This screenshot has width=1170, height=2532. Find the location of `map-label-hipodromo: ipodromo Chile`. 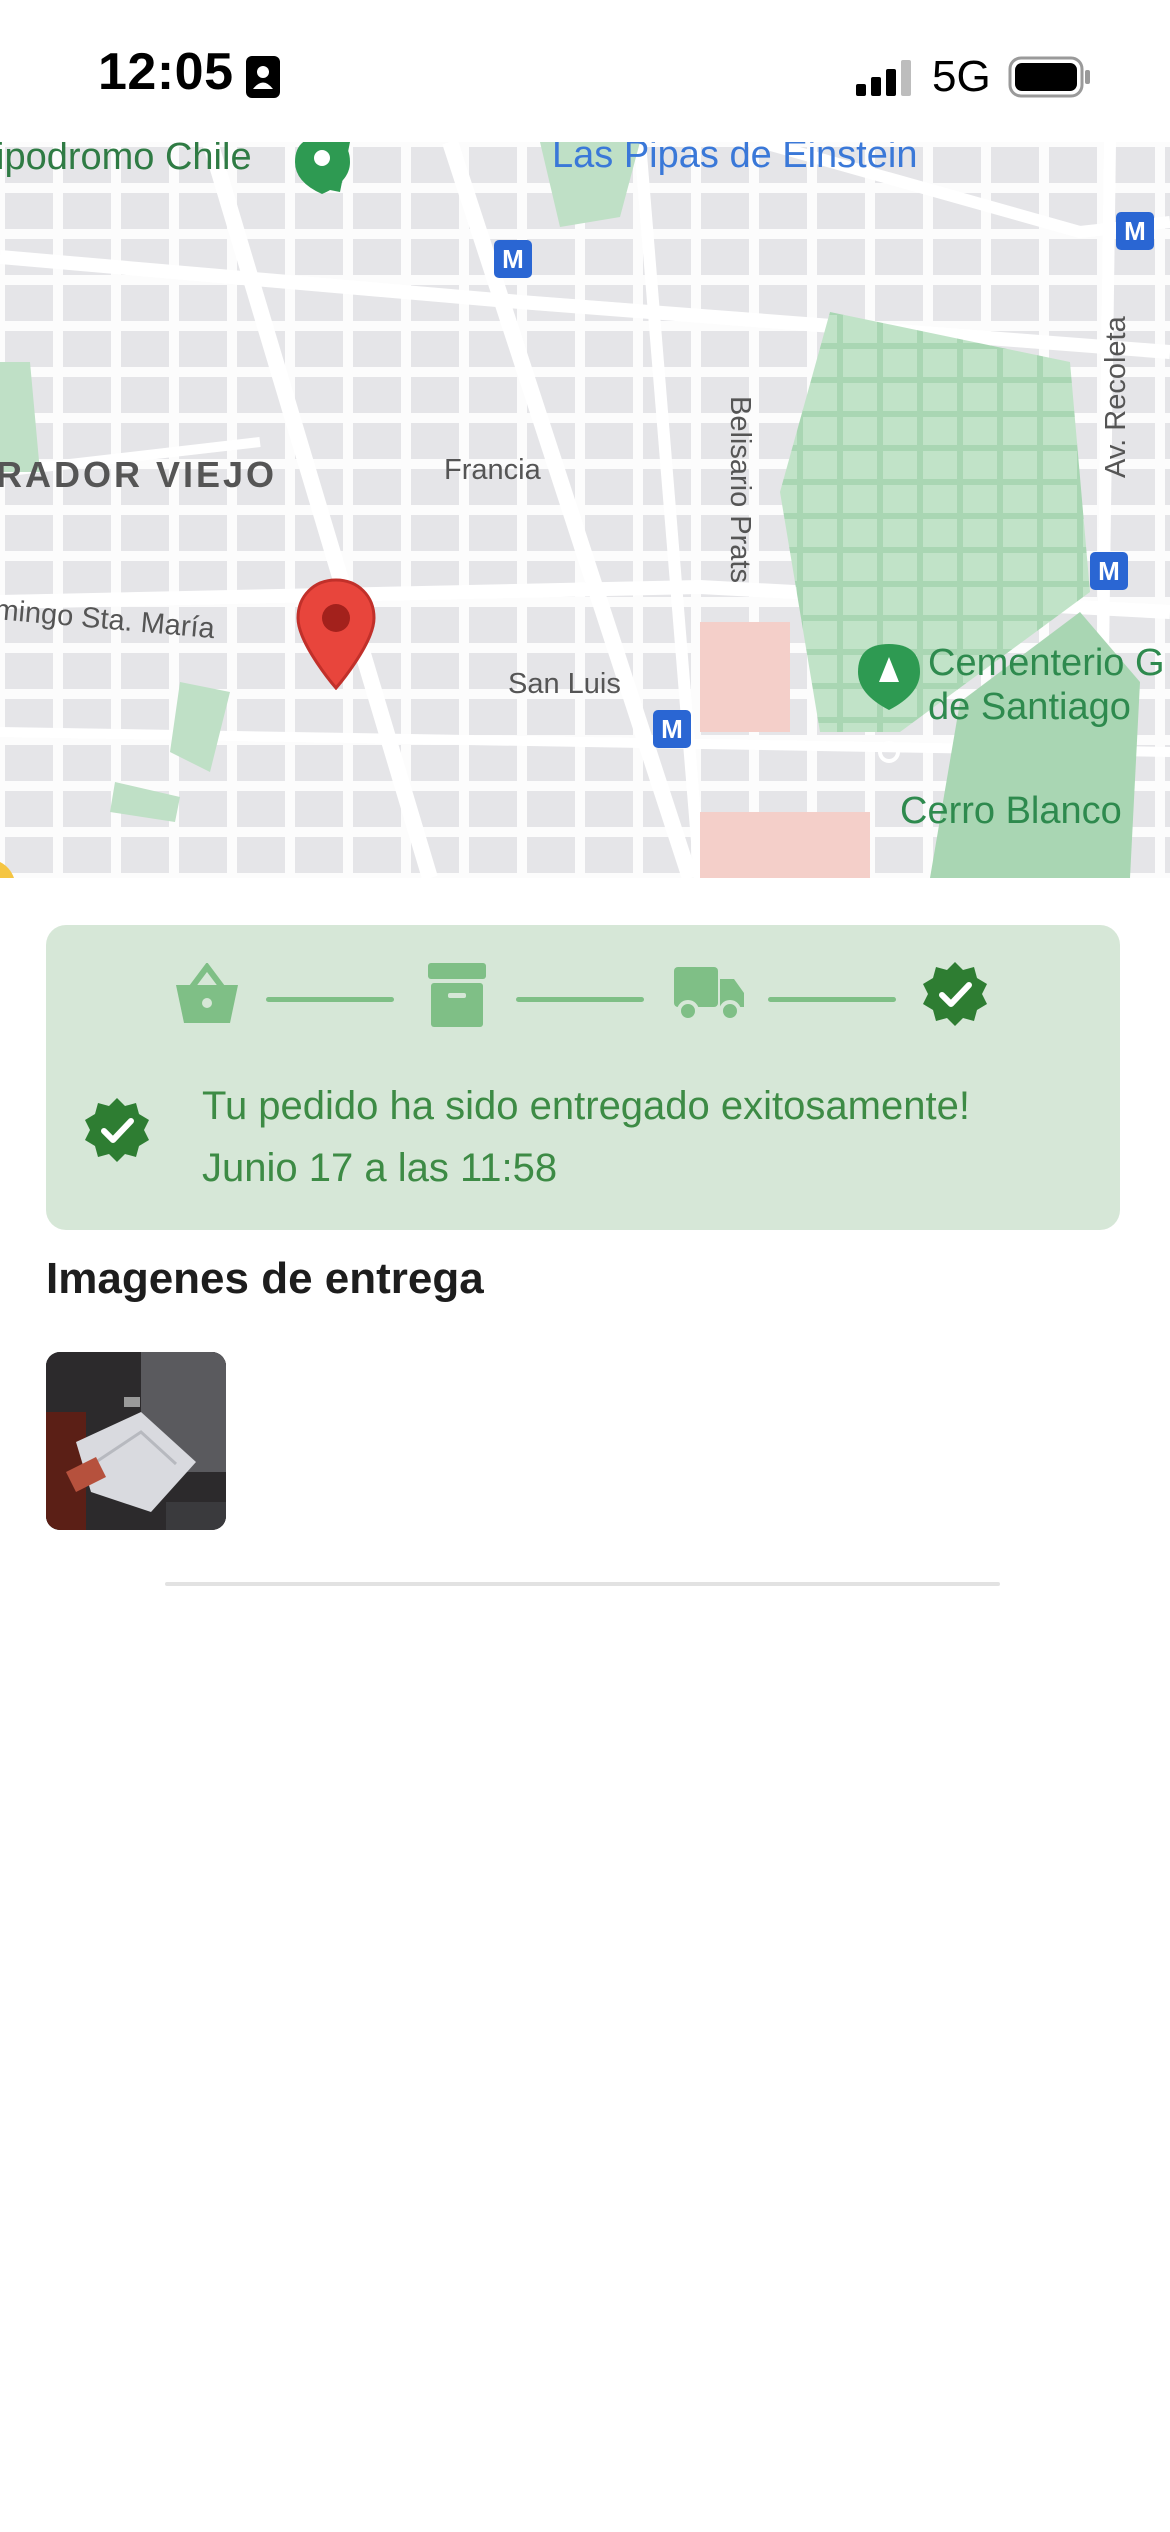

map-label-hipodromo: ipodromo Chile is located at coordinates (126, 160).